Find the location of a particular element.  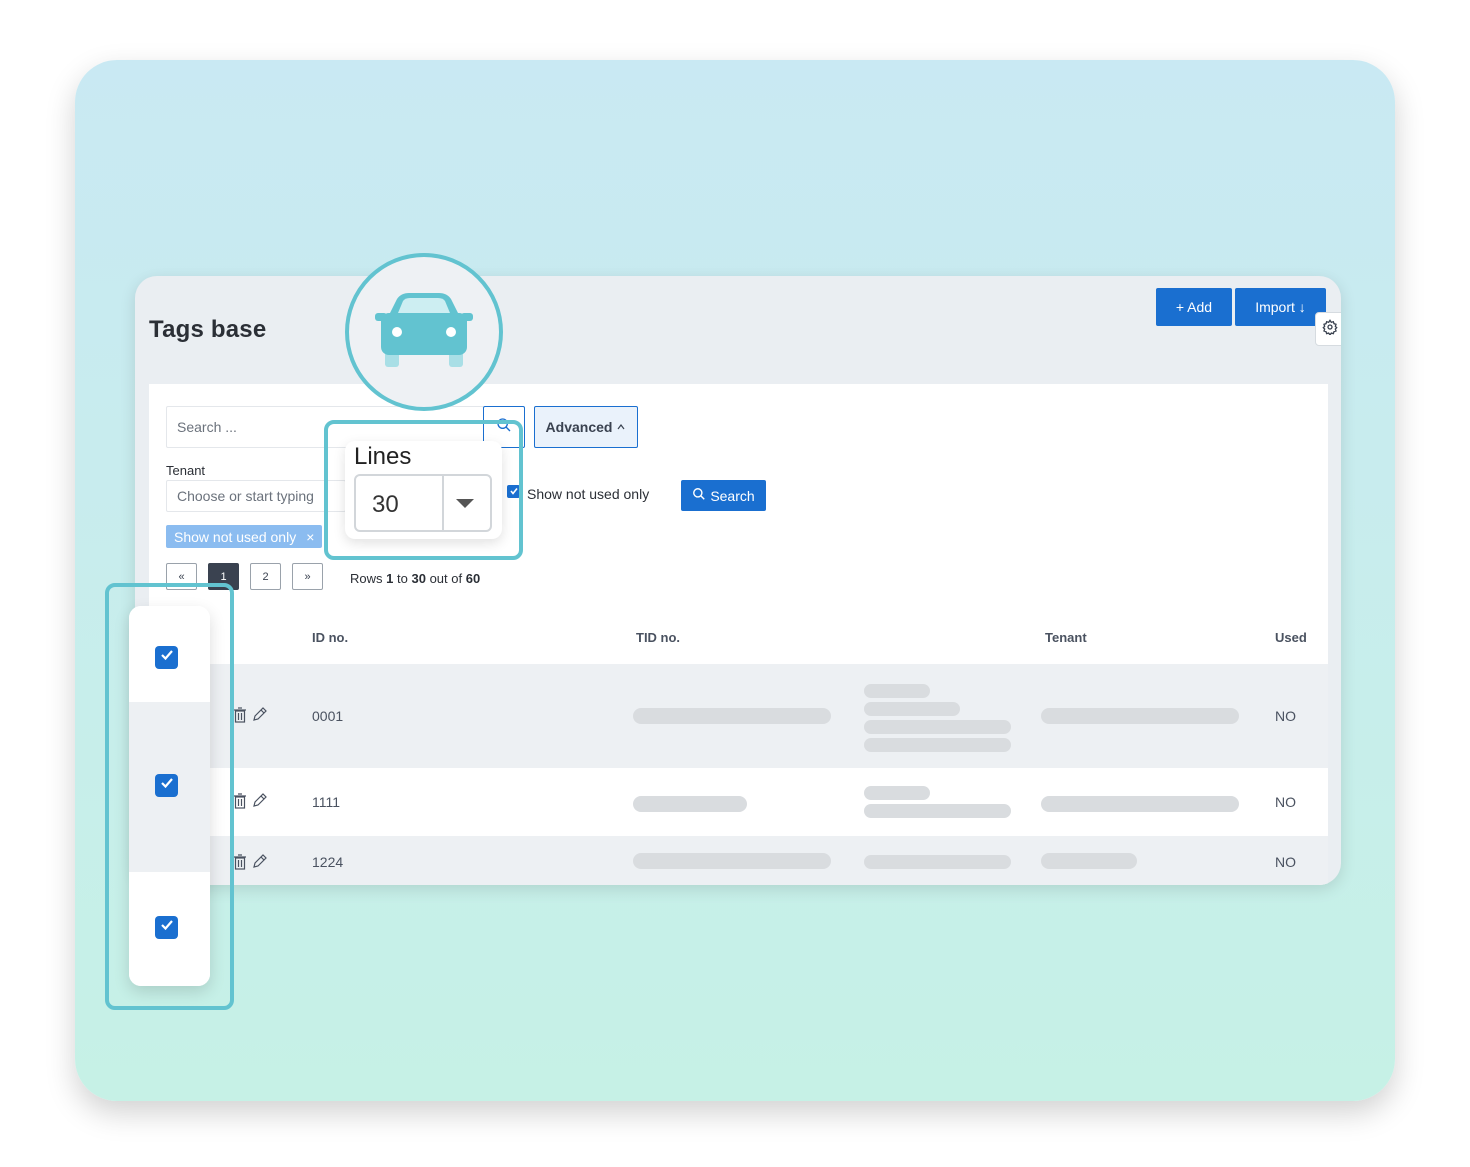

rows-info: Rows 1 to 30 out of 60 is located at coordinates (415, 578).